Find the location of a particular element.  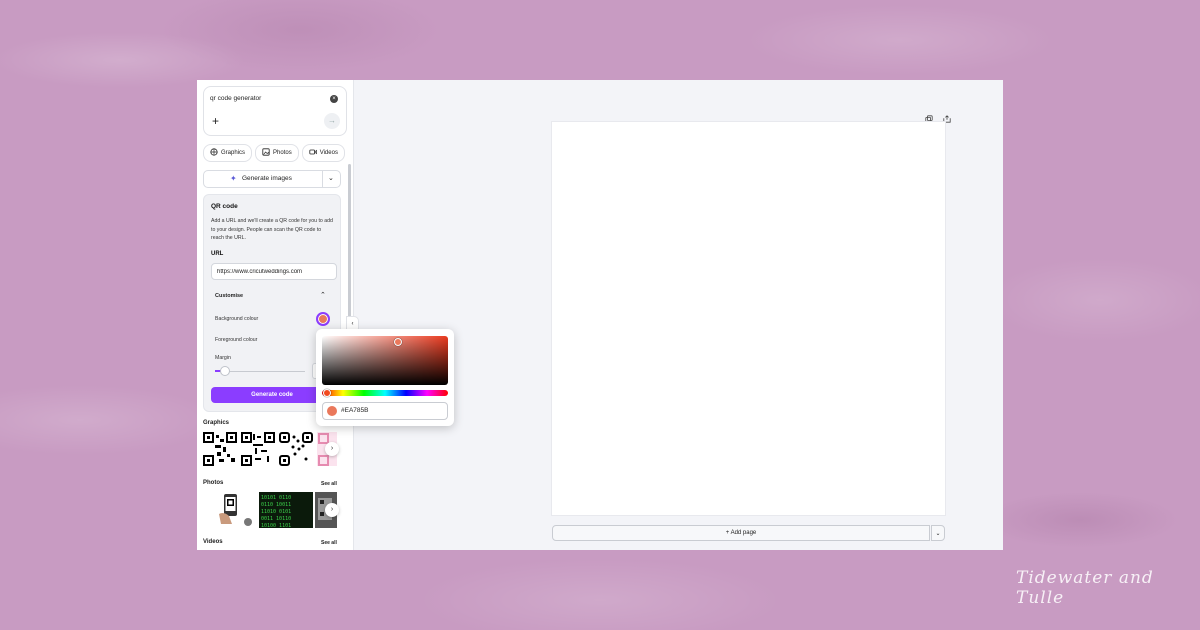

generate-images-button: ✦ Generate images ⌄ is located at coordinates (272, 179).